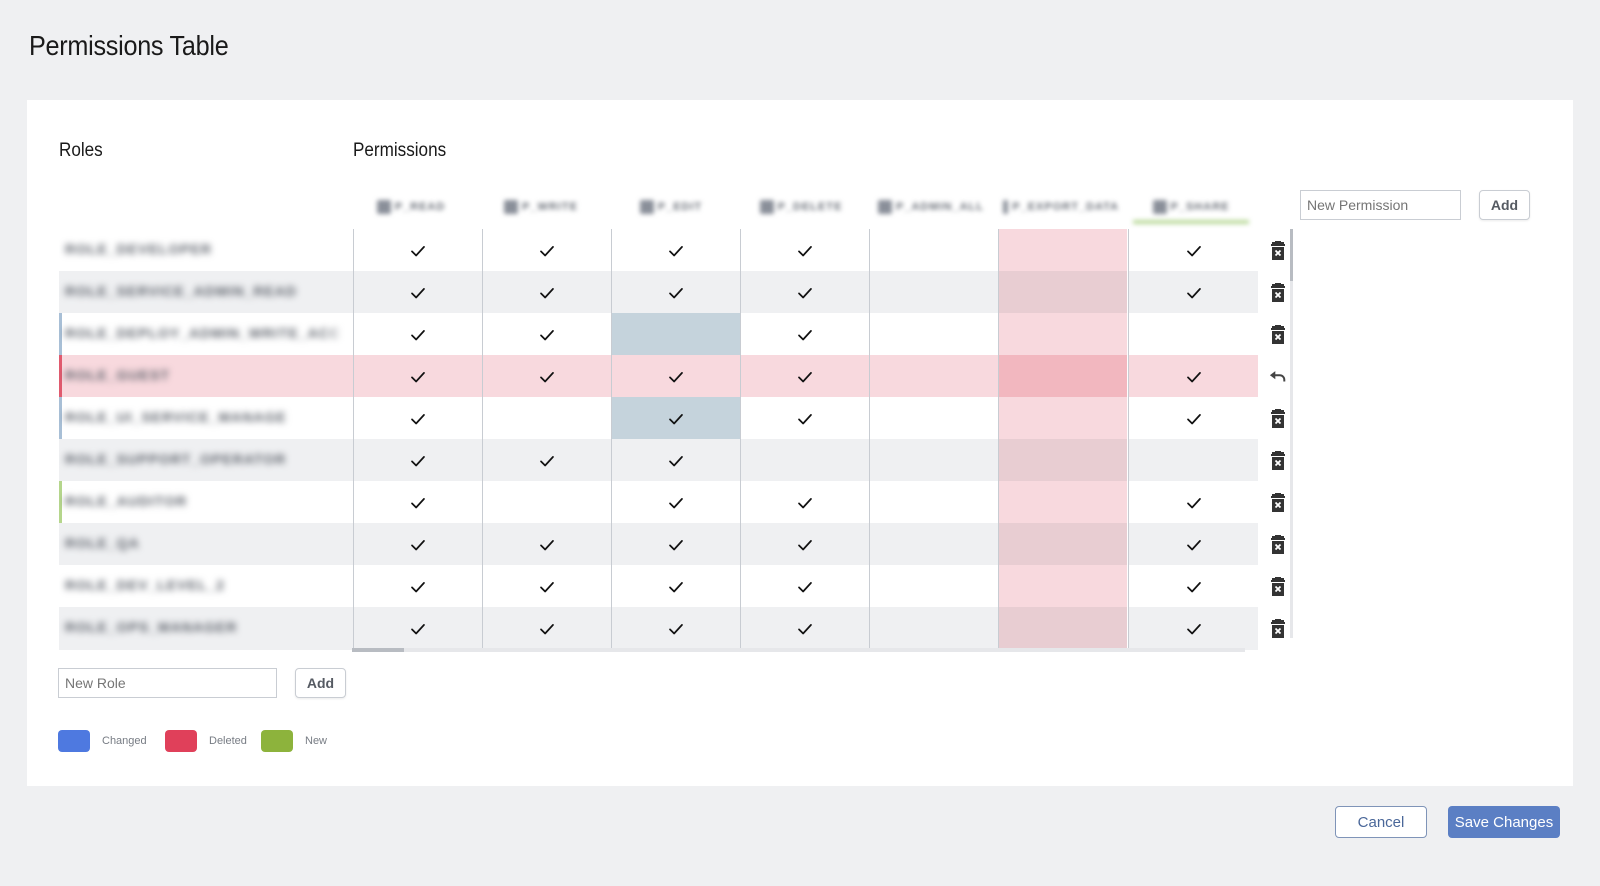  I want to click on role-cell: ROLE_OPS_MANAGER, so click(206, 628).